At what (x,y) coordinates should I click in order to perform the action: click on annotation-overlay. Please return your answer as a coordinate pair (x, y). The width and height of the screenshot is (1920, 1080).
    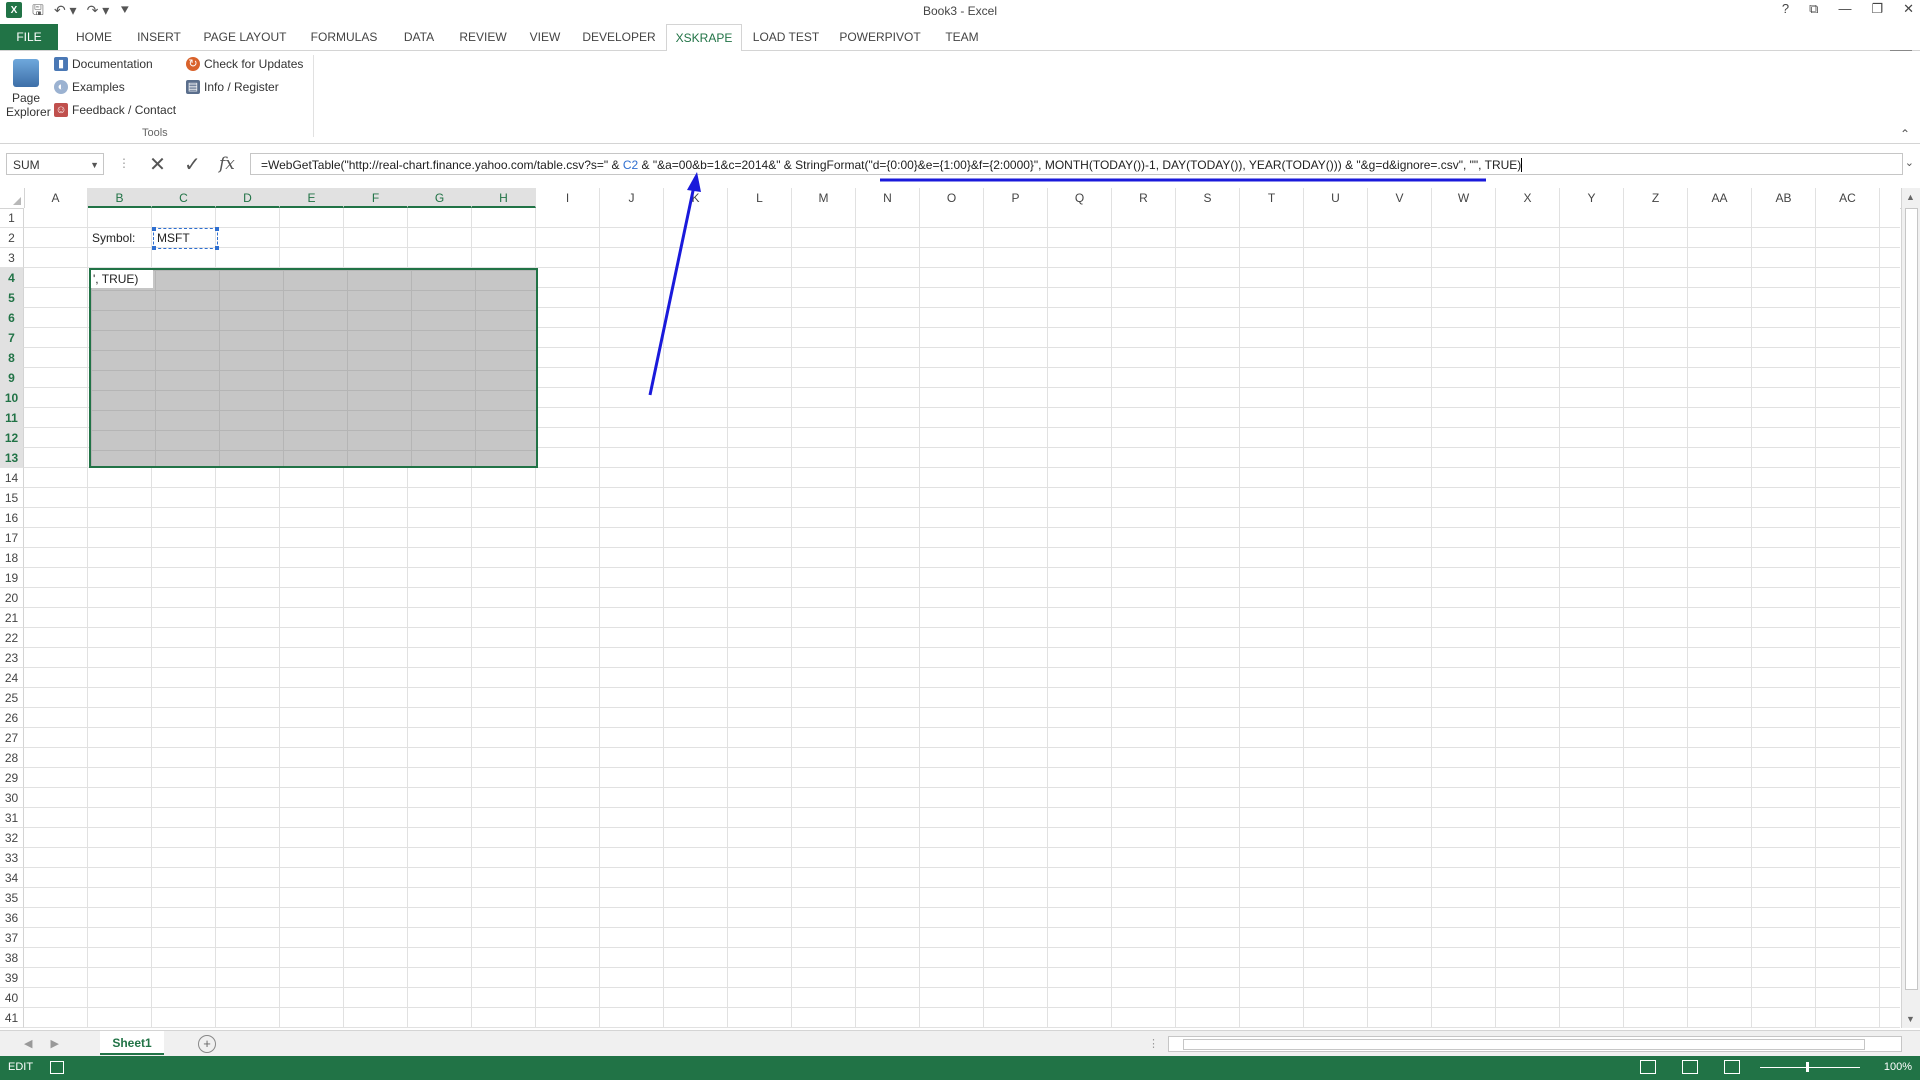
    Looking at the image, I should click on (1067, 284).